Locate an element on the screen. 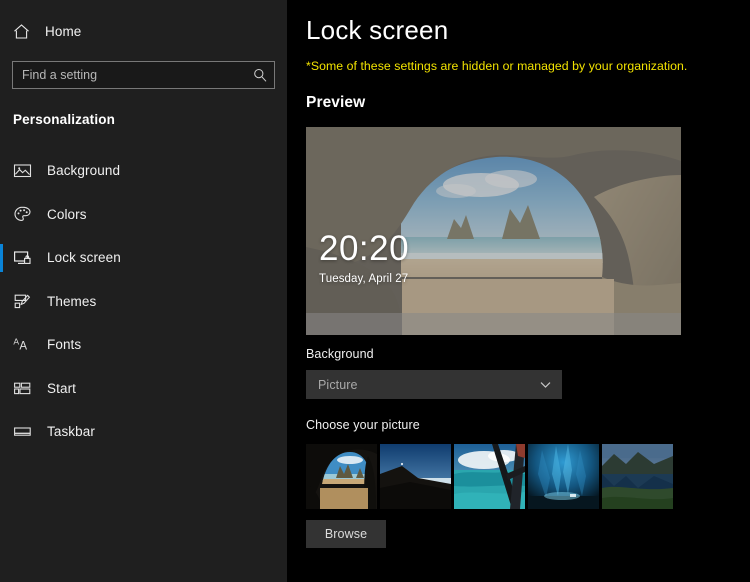 The height and width of the screenshot is (582, 750). sidebar-label-background: Background is located at coordinates (84, 171).